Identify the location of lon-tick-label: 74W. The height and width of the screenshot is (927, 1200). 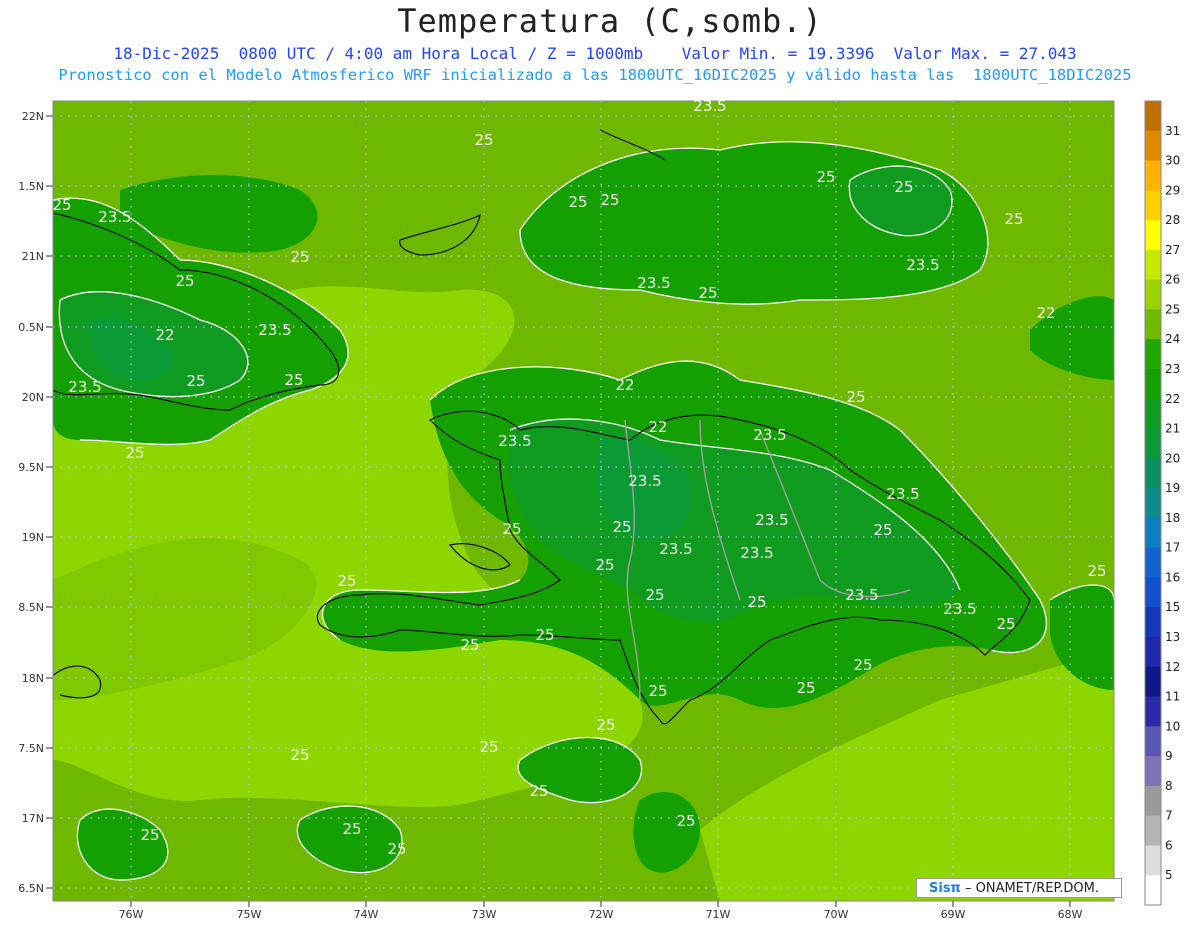
(366, 914).